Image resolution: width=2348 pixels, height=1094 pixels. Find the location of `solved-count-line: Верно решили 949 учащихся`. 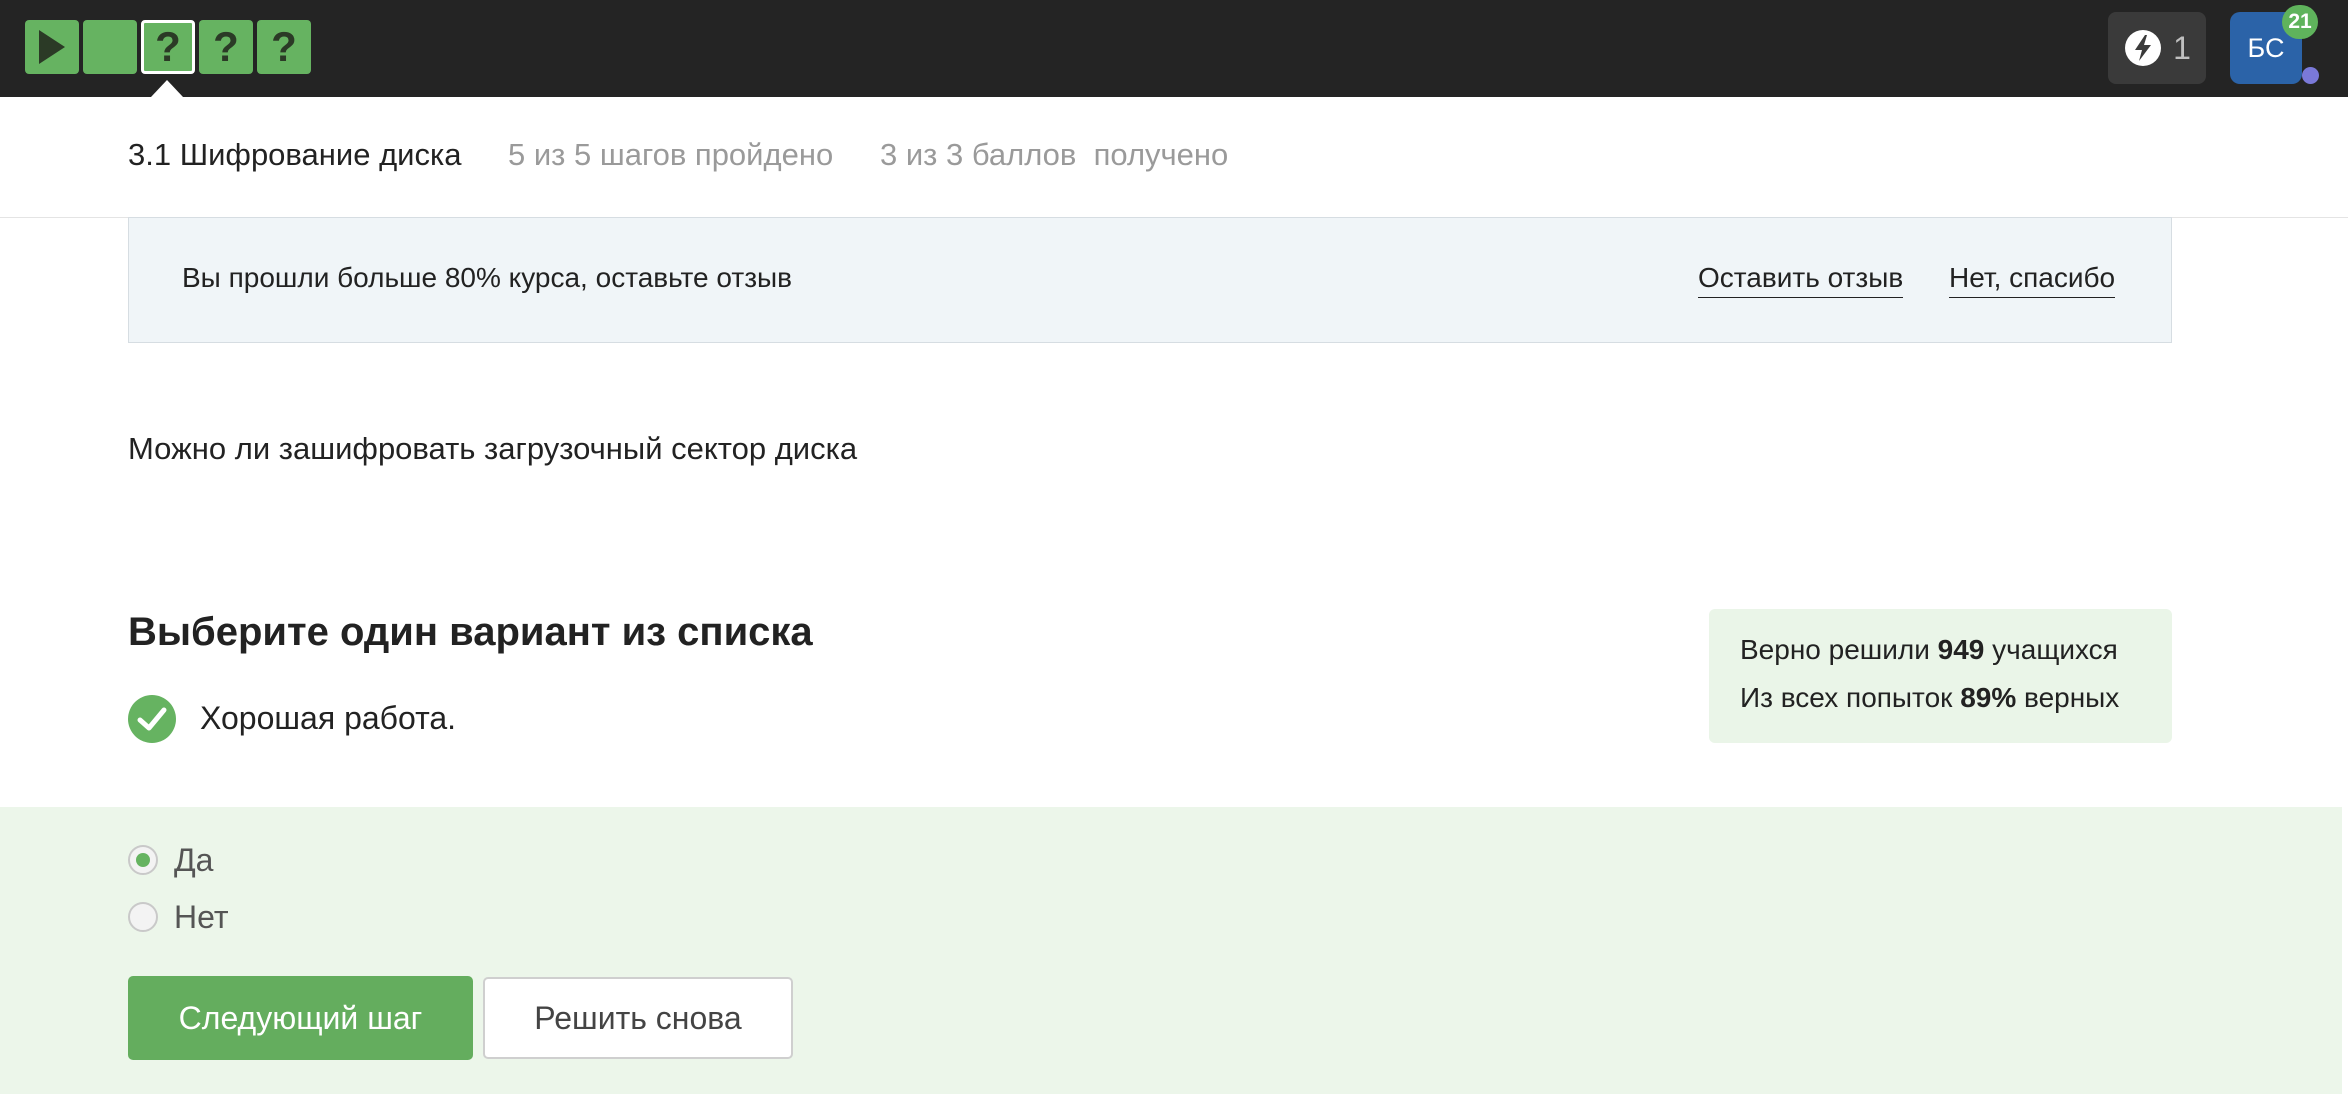

solved-count-line: Верно решили 949 учащихся is located at coordinates (1929, 650).